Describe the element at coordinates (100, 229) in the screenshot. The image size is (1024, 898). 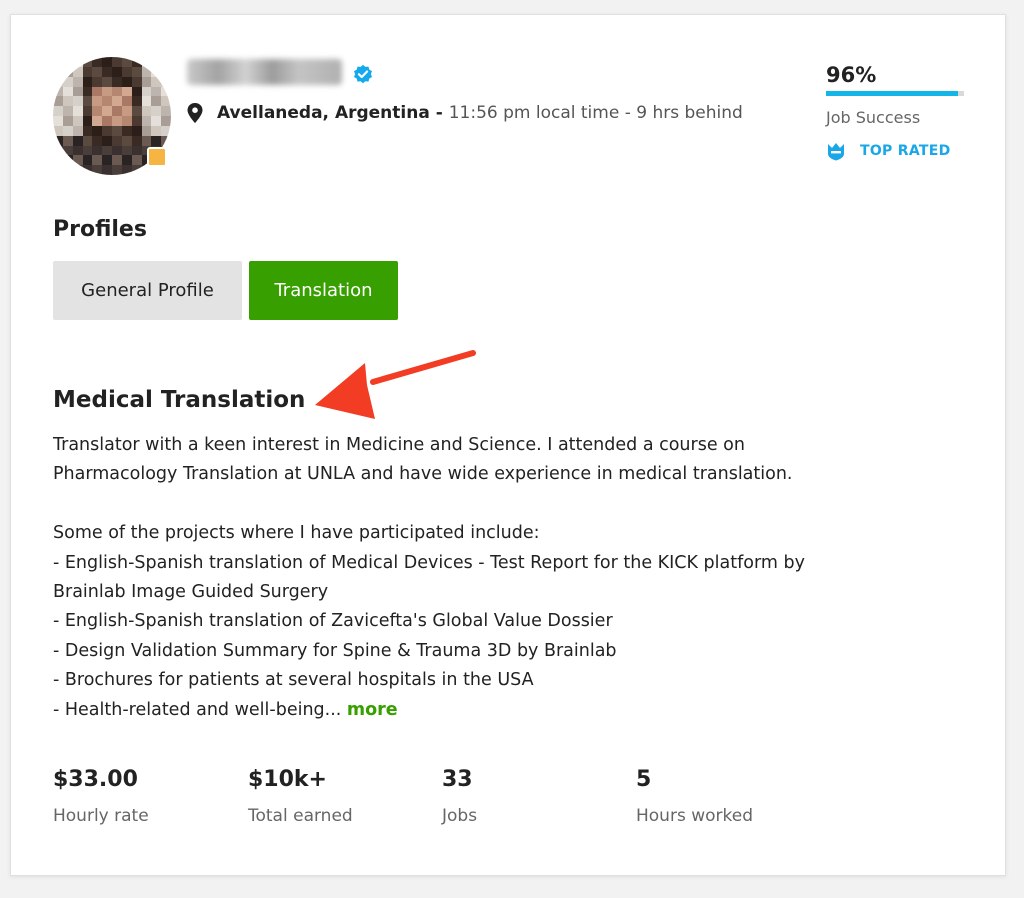
I see `profiles-heading: Profiles` at that location.